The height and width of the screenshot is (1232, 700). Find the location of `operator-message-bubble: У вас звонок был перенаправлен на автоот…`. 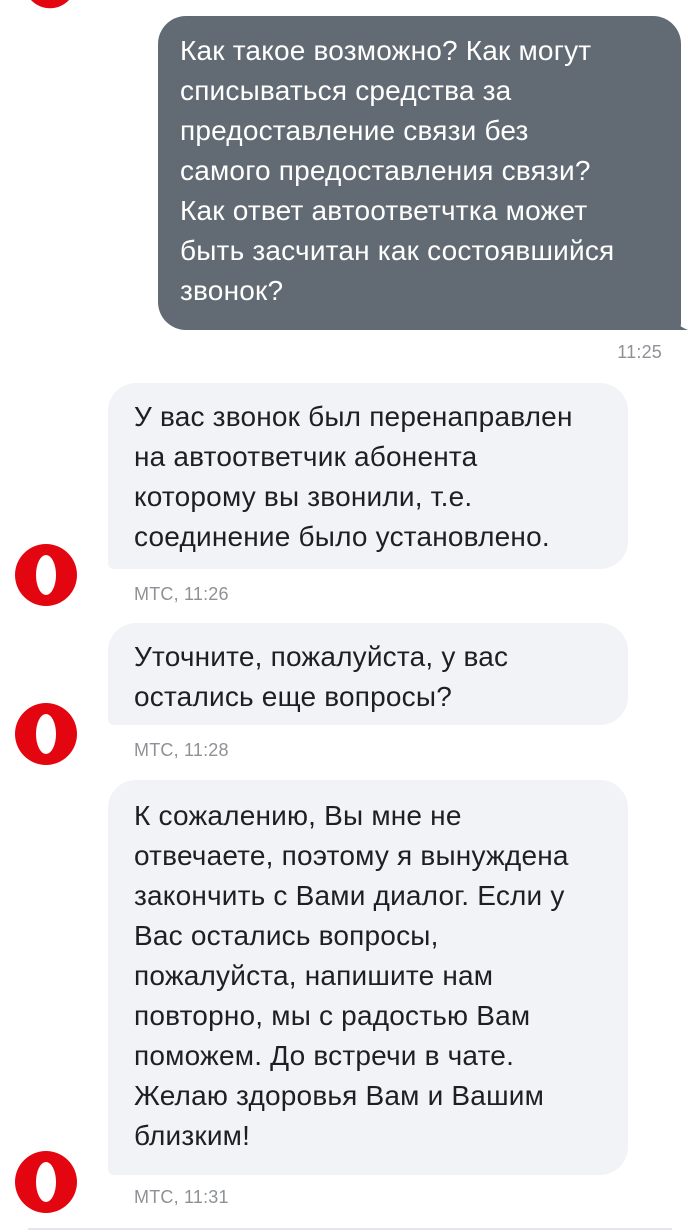

operator-message-bubble: У вас звонок был перенаправлен на автоот… is located at coordinates (368, 476).